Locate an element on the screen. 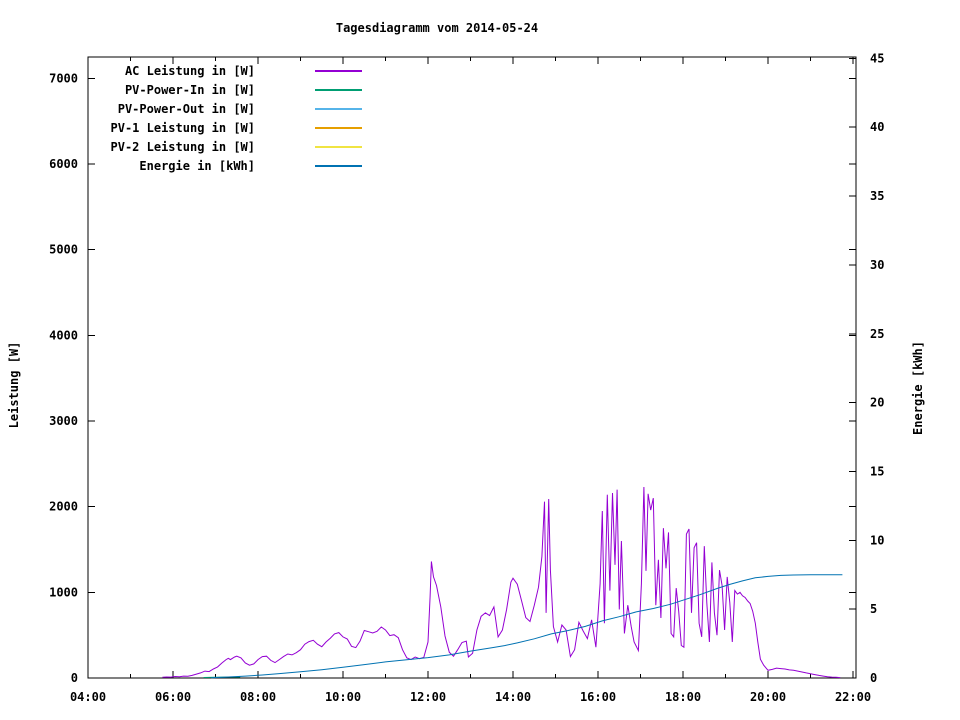 The image size is (960, 720). y-tick-label: 4000 is located at coordinates (63, 335).